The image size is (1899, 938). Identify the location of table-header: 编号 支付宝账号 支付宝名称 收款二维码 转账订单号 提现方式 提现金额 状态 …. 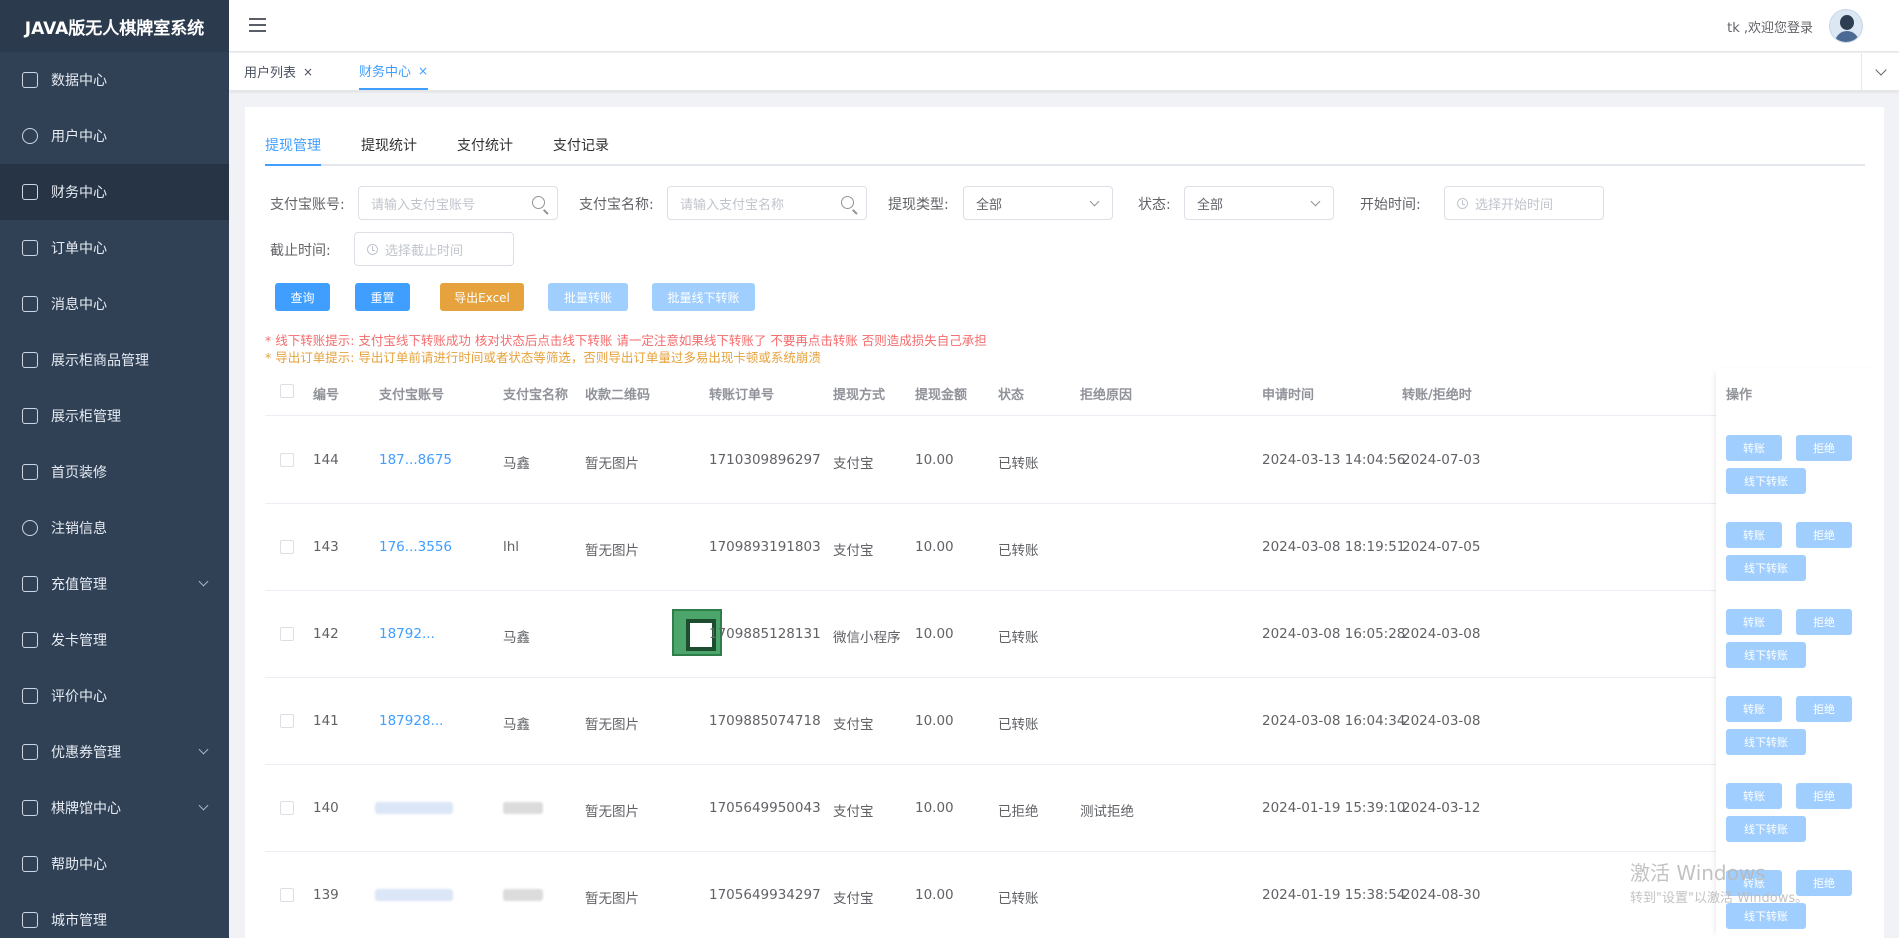
(1065, 392).